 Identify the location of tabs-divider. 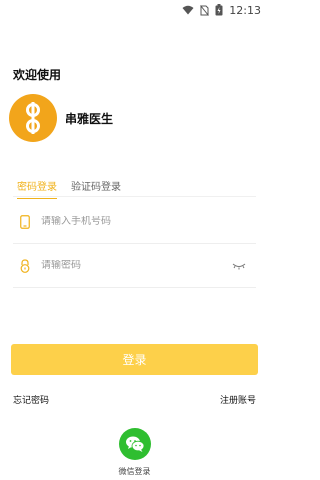
(134, 196).